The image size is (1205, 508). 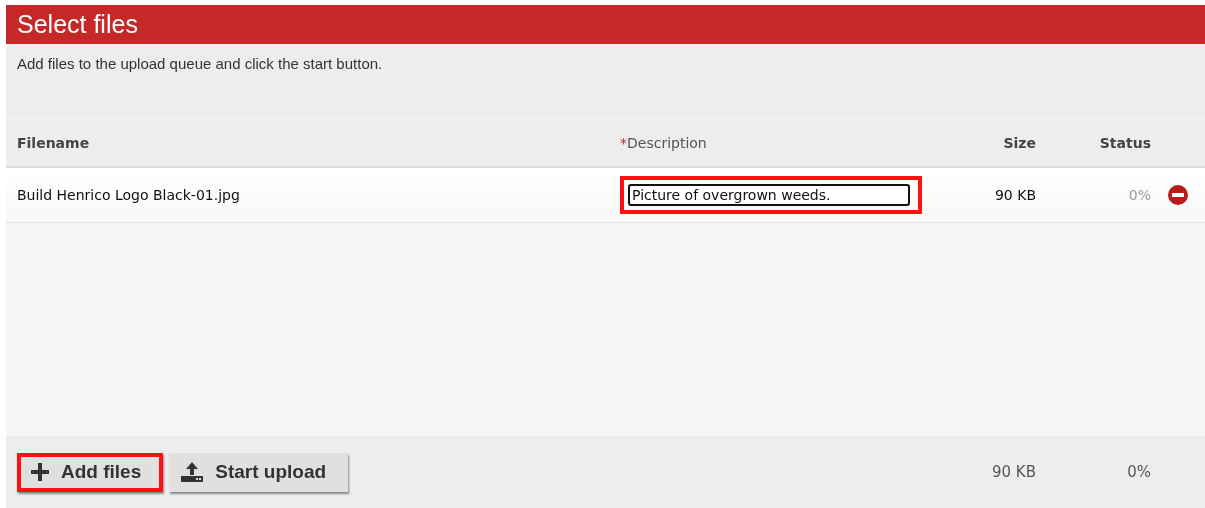 I want to click on description-field: Picture of overgrown weeds., so click(x=769, y=195).